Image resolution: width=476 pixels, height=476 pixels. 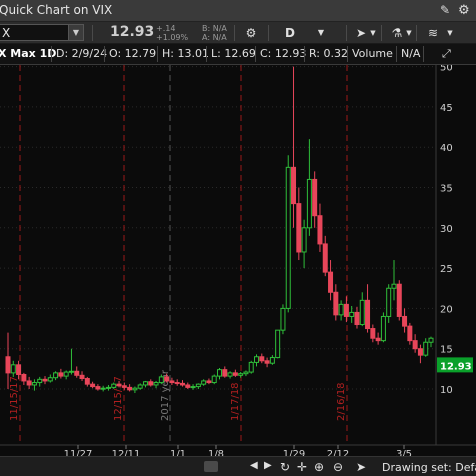 I want to click on settings-icon: ⚙, so click(x=464, y=10).